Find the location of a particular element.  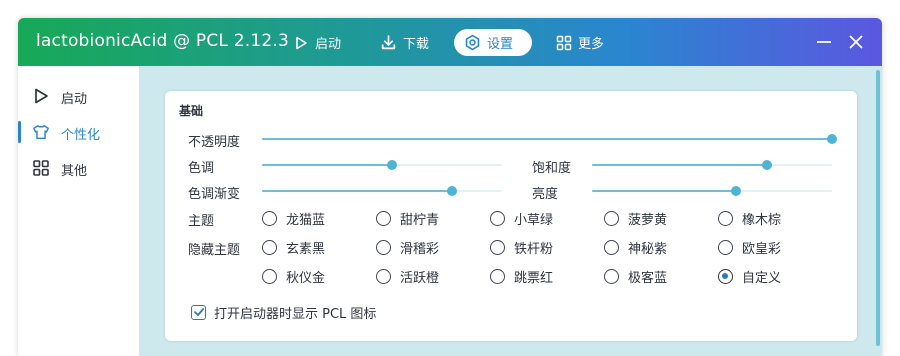

nav-launch-button: 启动 is located at coordinates (317, 42).